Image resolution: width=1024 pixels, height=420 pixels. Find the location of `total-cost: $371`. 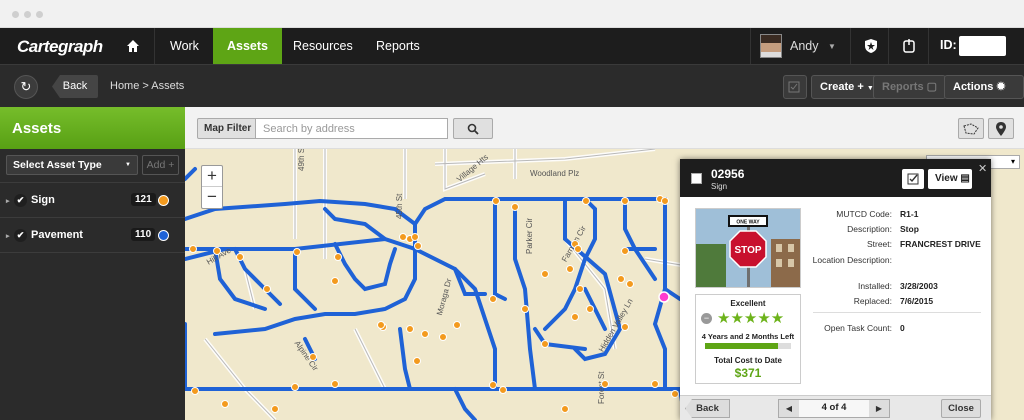

total-cost: $371 is located at coordinates (748, 373).